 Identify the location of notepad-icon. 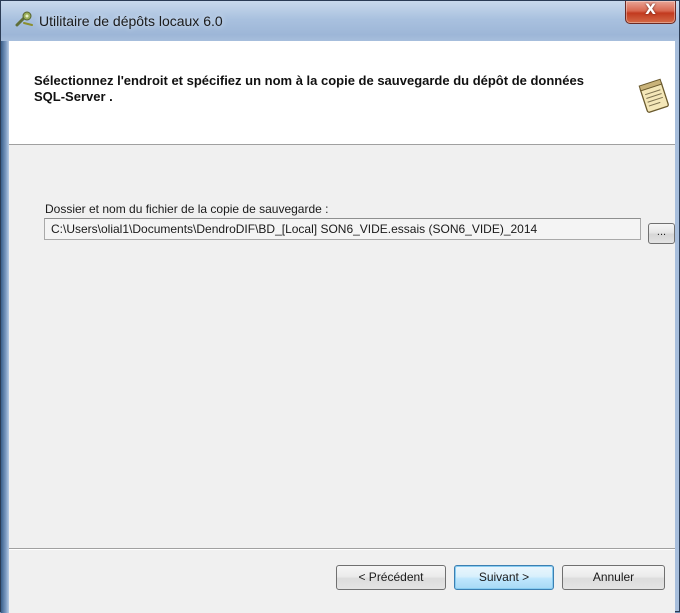
(654, 96).